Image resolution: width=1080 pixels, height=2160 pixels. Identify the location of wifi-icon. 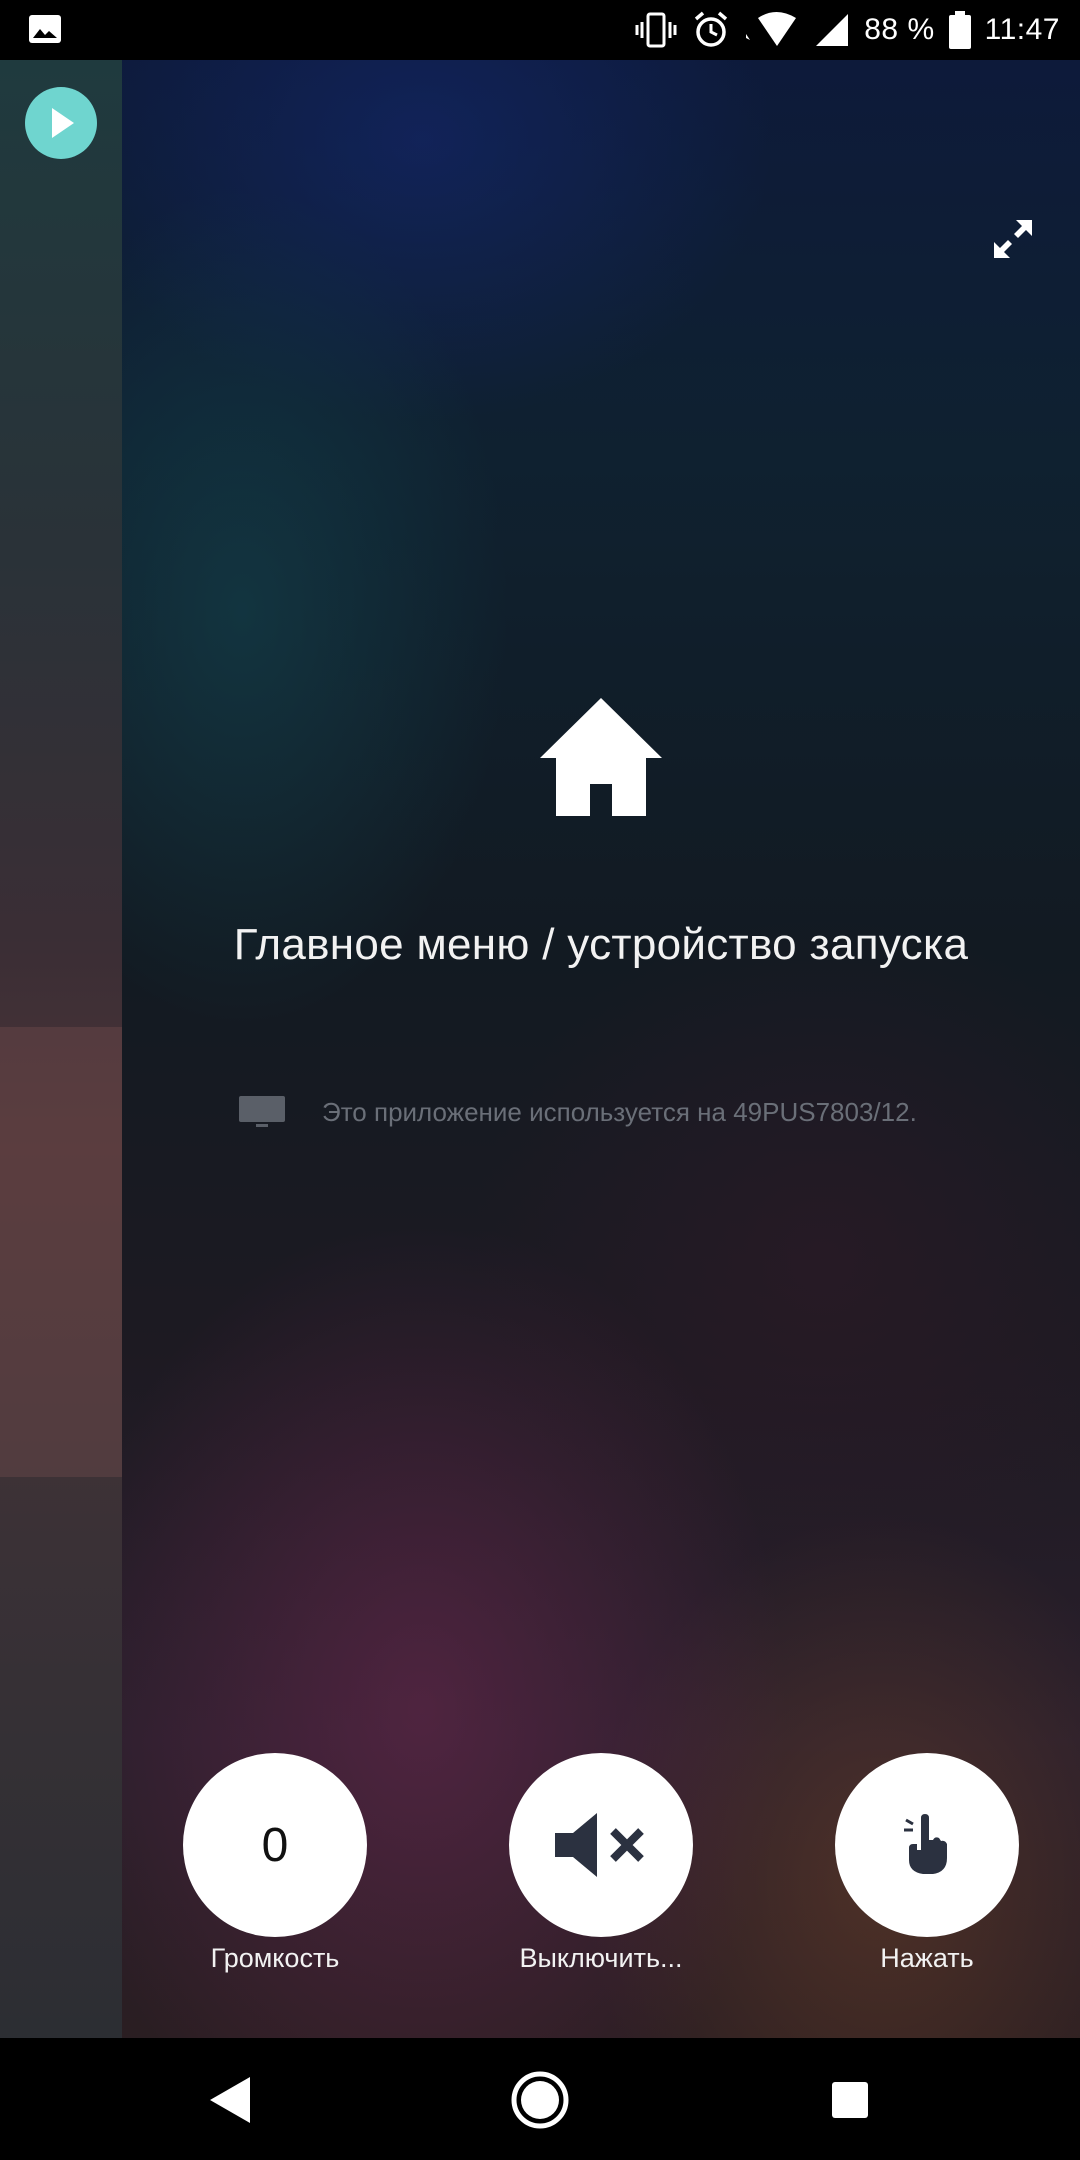
(770, 29).